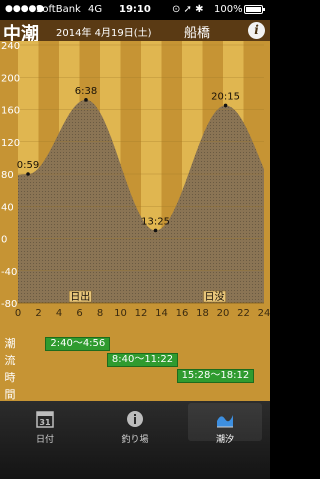  I want to click on tab-label: 日付, so click(44, 440).